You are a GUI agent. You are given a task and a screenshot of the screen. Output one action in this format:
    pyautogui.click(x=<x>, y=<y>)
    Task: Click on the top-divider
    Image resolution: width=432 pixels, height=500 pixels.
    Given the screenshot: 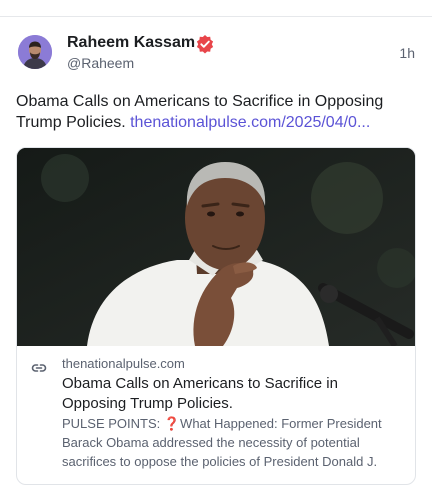 What is the action you would take?
    pyautogui.click(x=216, y=16)
    